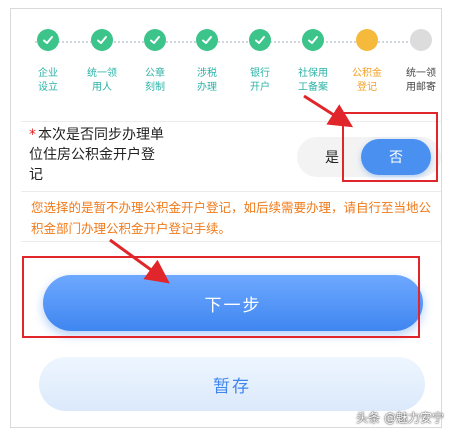 This screenshot has height=436, width=456. Describe the element at coordinates (102, 62) in the screenshot. I see `step-2: 统一领 用人` at that location.